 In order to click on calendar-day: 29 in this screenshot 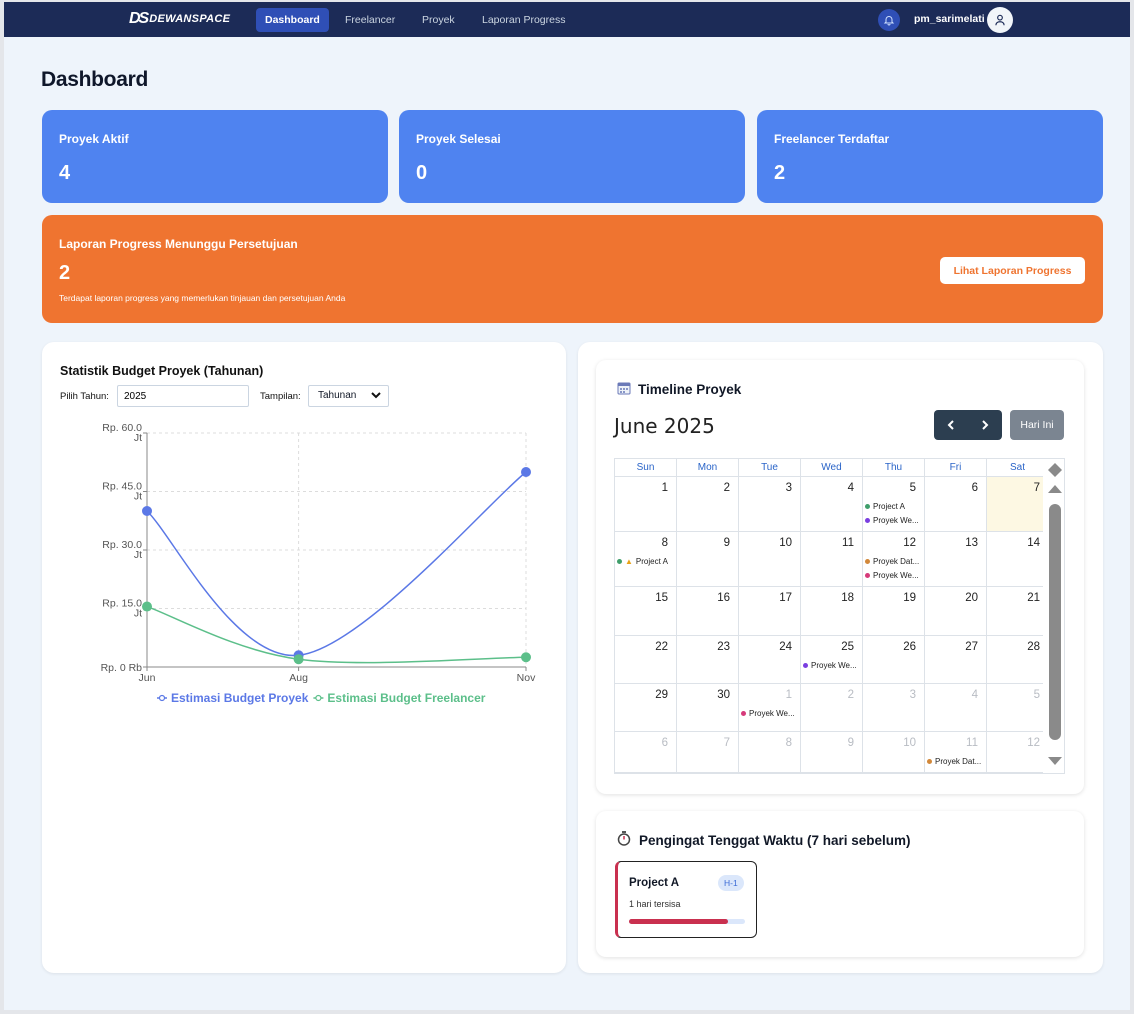, I will do `click(646, 708)`.